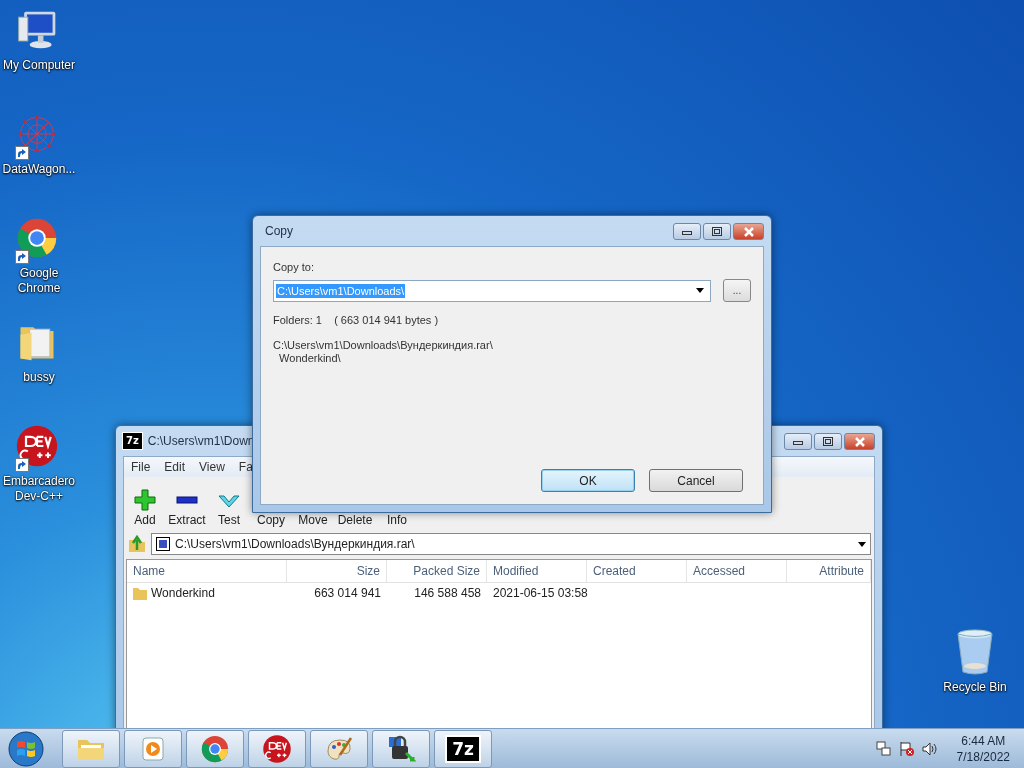  Describe the element at coordinates (163, 544) in the screenshot. I see `archive-icon` at that location.